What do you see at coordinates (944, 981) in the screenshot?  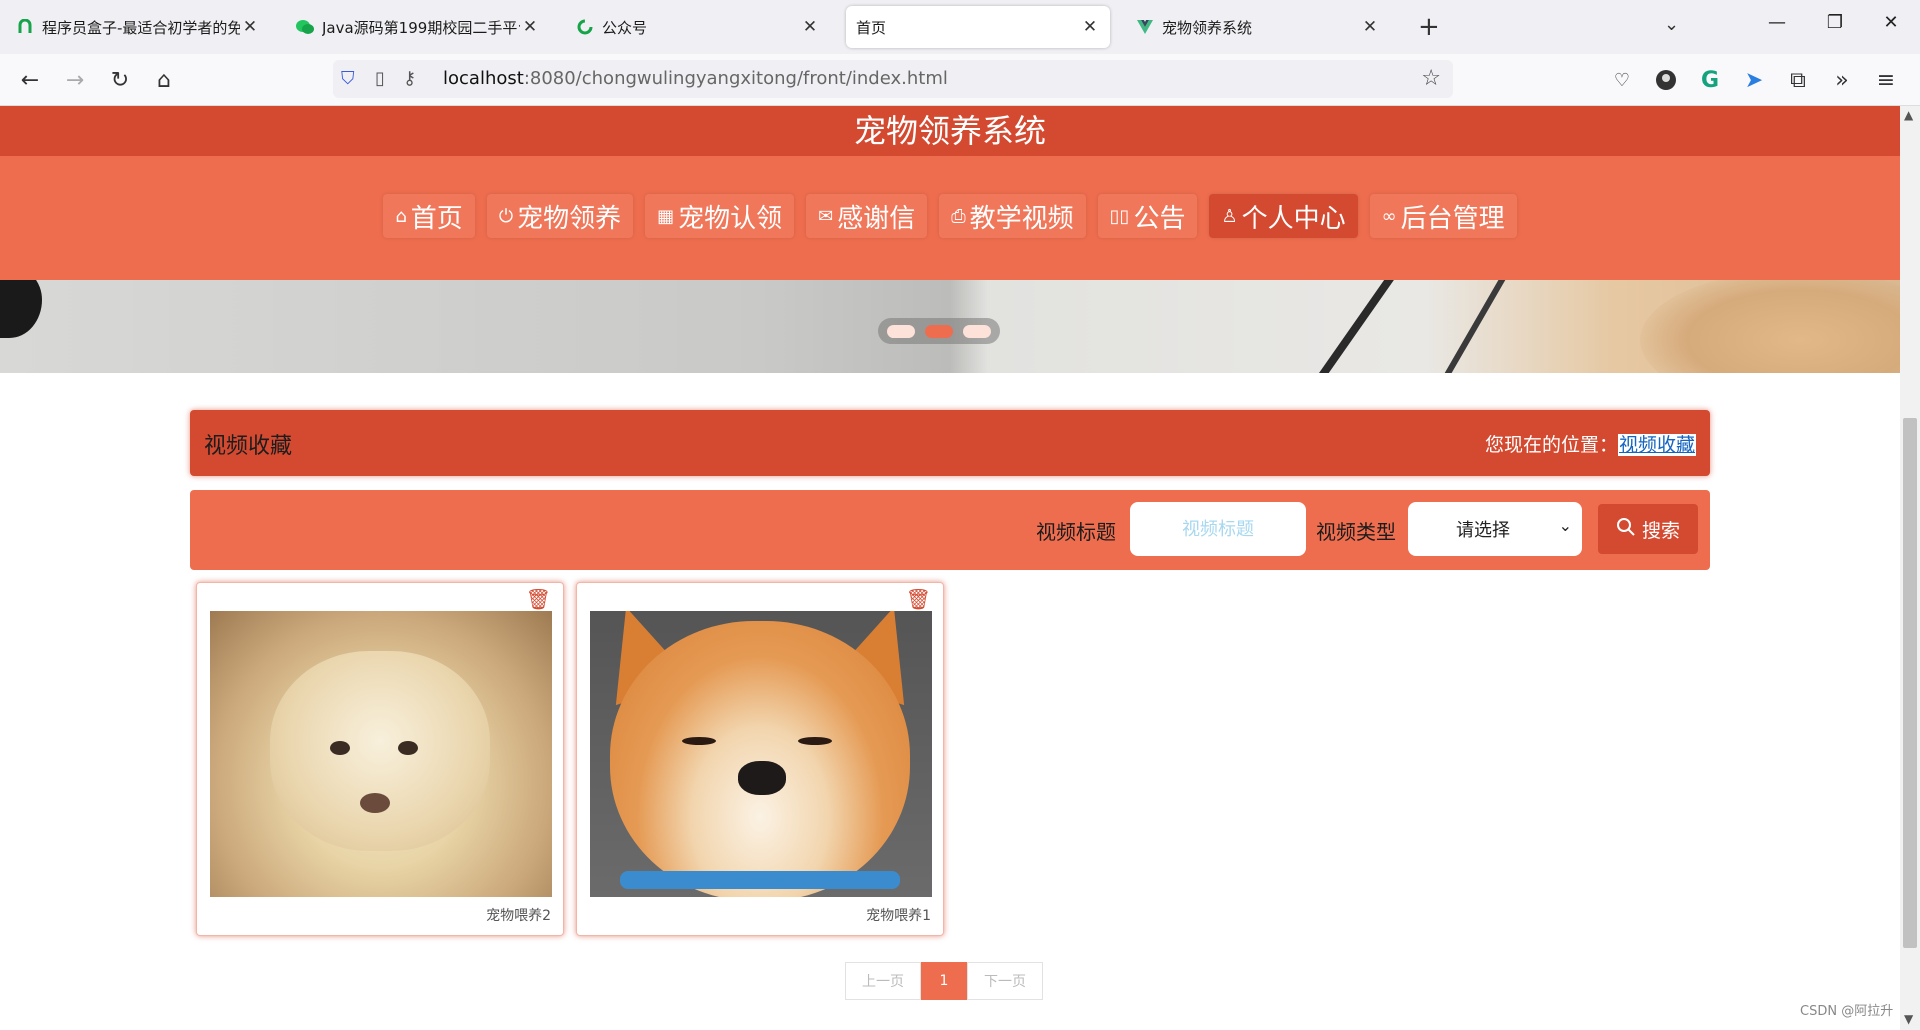 I see `page-number-current: 1` at bounding box center [944, 981].